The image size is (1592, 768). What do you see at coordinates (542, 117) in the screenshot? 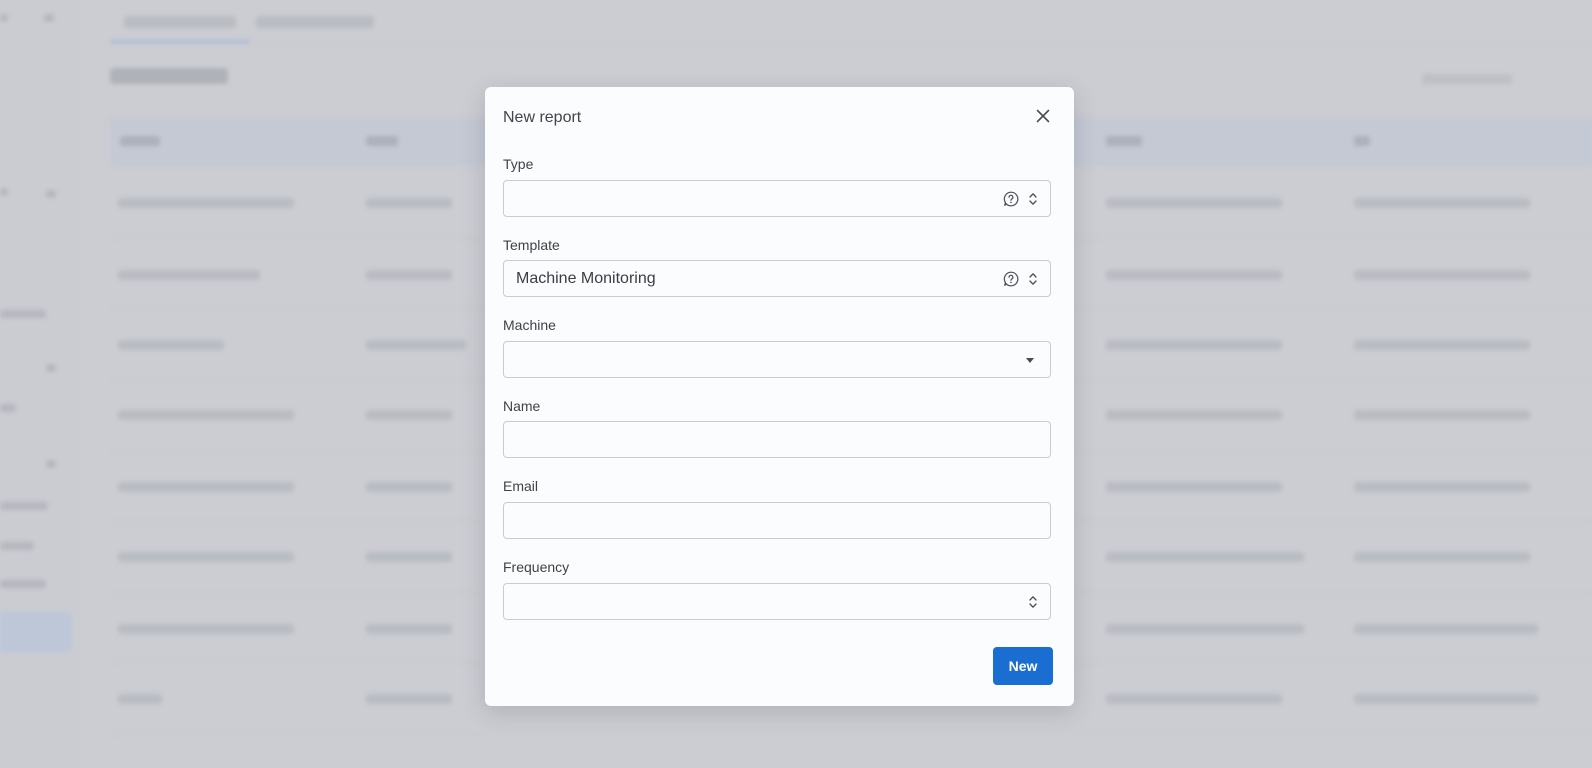
I see `dialog-title: New report` at bounding box center [542, 117].